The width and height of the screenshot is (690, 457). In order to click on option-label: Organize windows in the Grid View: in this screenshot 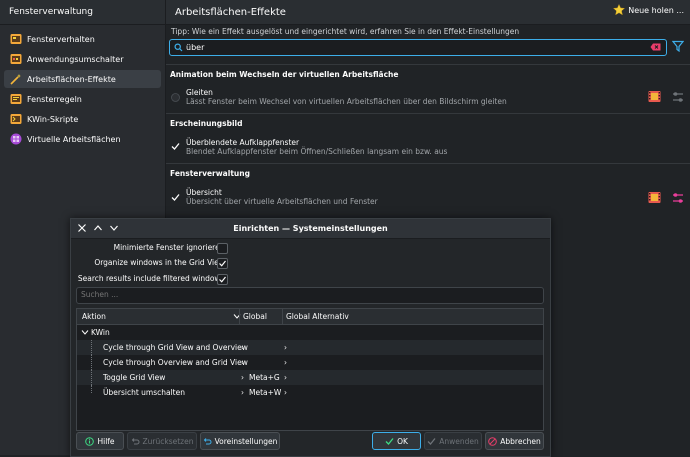, I will do `click(160, 262)`.